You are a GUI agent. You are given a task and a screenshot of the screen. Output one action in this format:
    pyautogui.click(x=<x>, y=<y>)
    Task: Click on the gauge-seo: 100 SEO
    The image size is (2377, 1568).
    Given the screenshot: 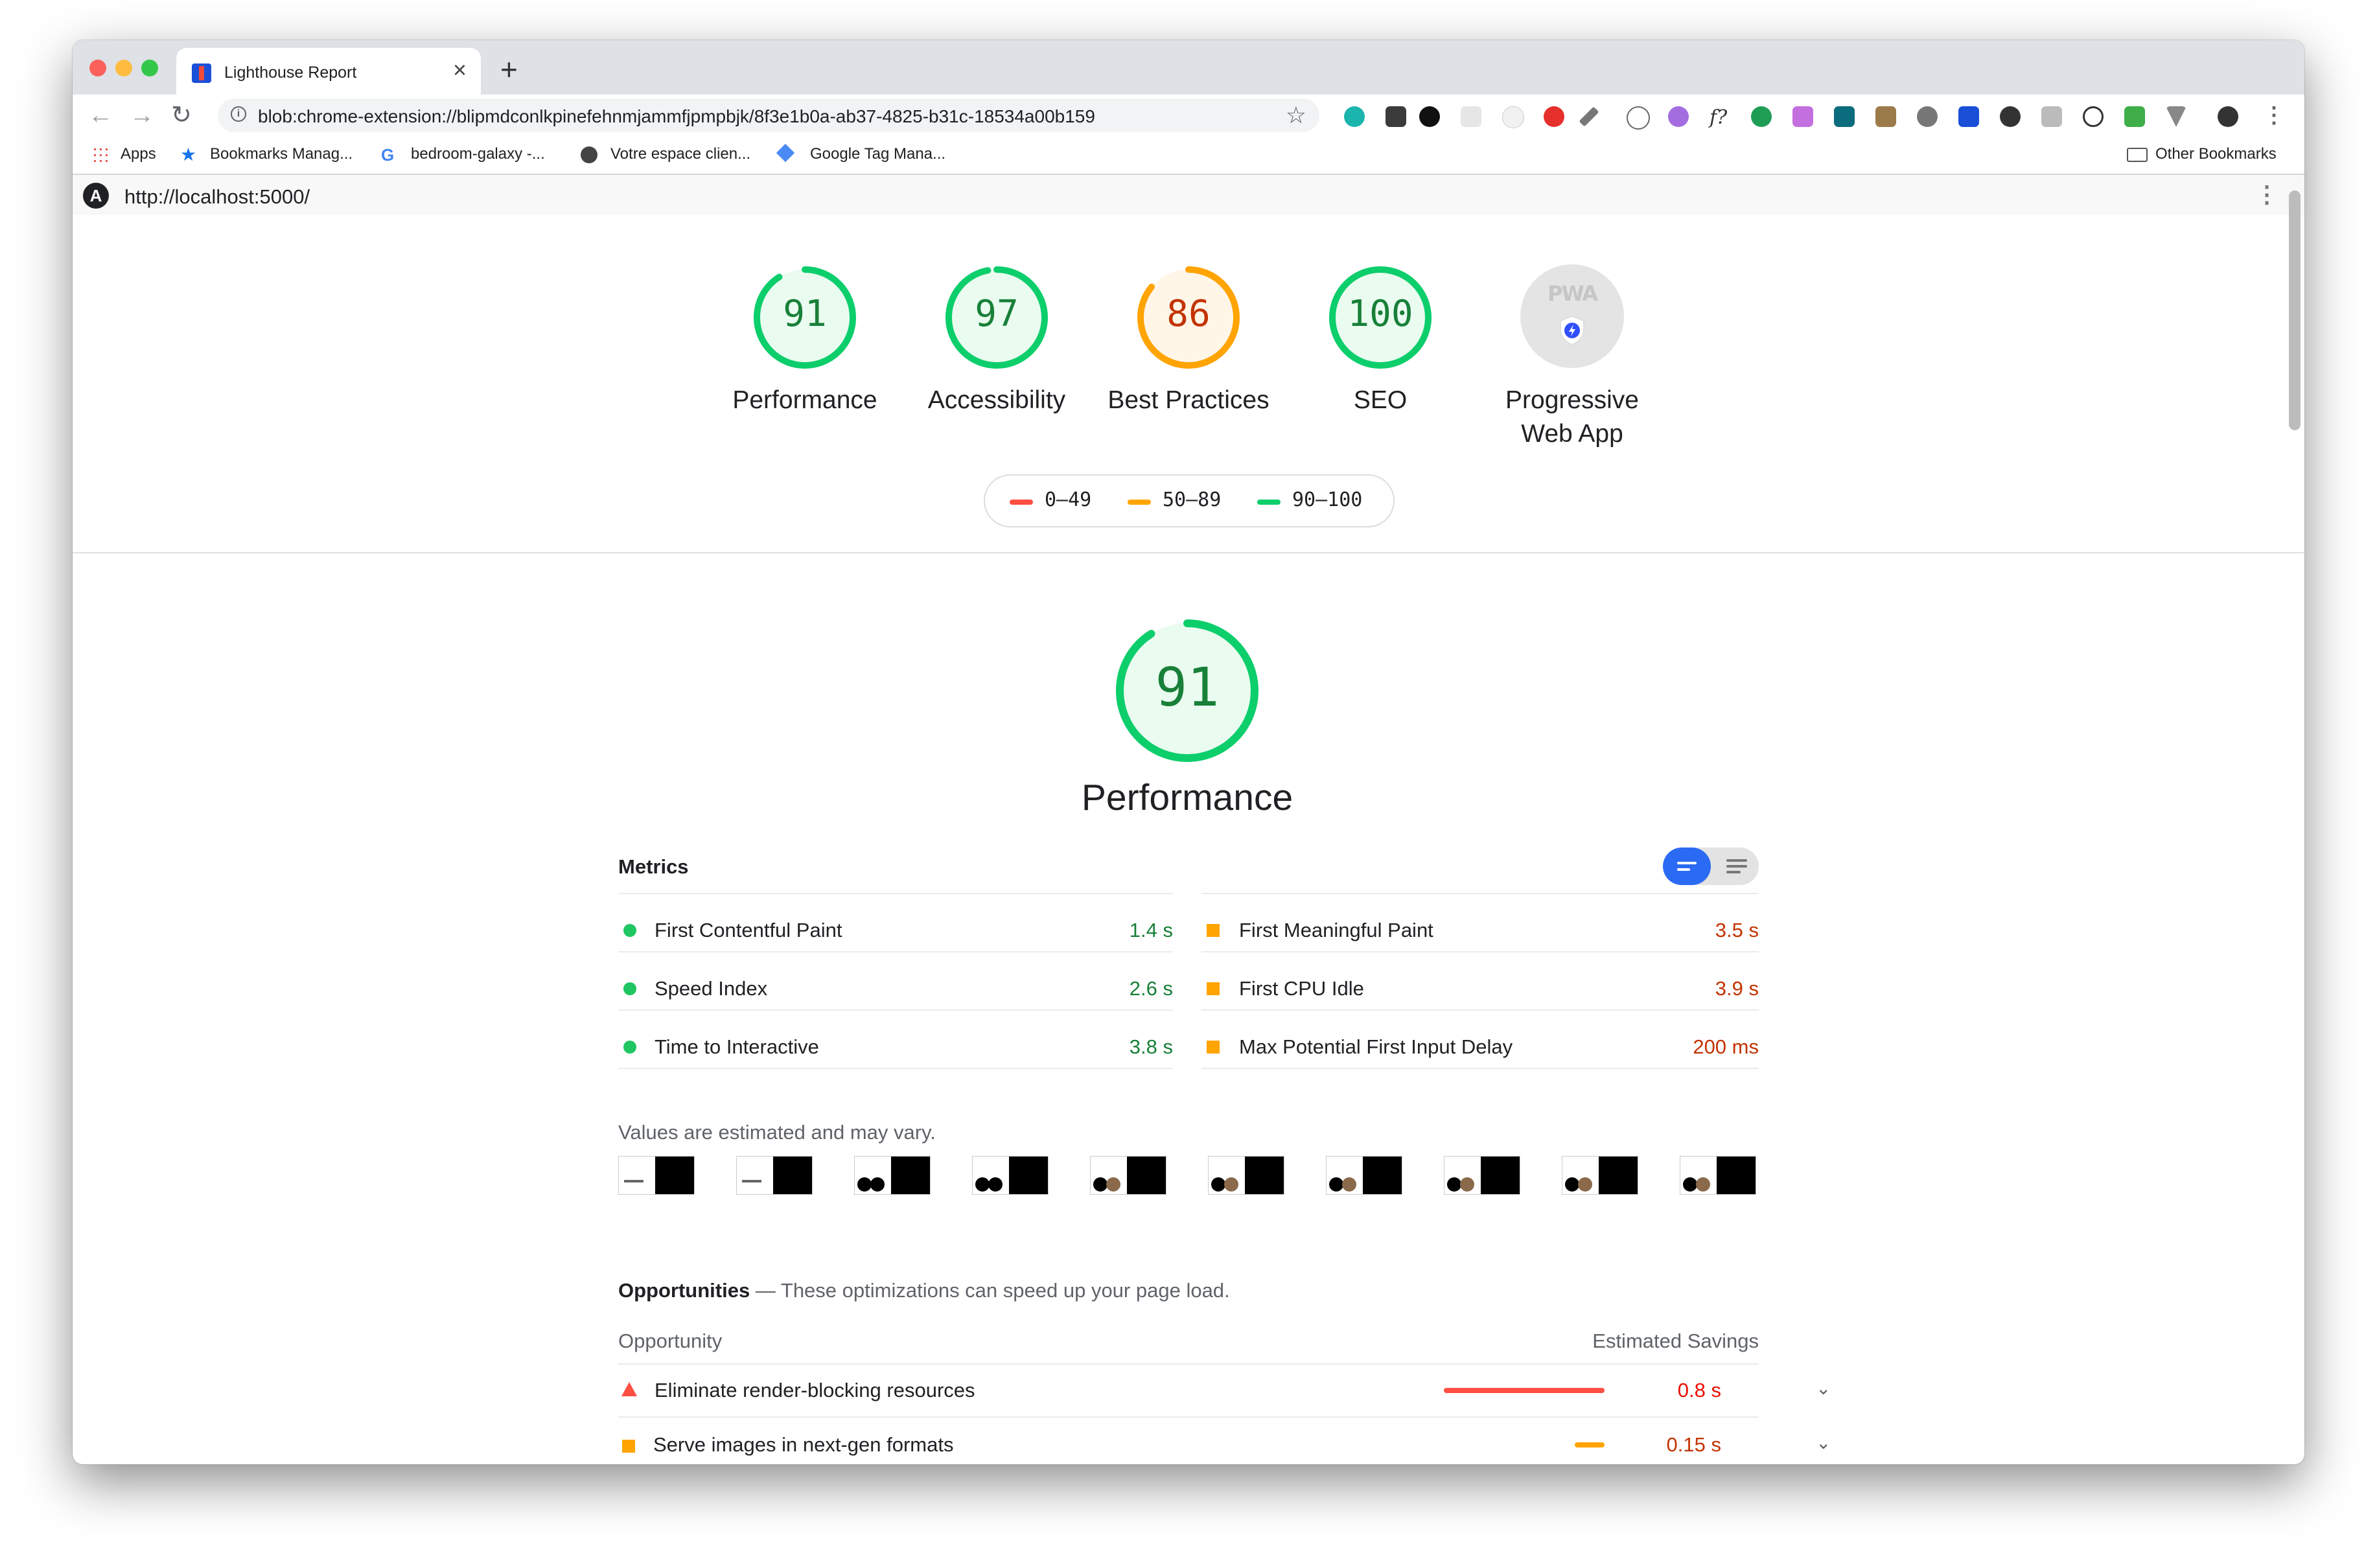 What is the action you would take?
    pyautogui.click(x=1380, y=340)
    